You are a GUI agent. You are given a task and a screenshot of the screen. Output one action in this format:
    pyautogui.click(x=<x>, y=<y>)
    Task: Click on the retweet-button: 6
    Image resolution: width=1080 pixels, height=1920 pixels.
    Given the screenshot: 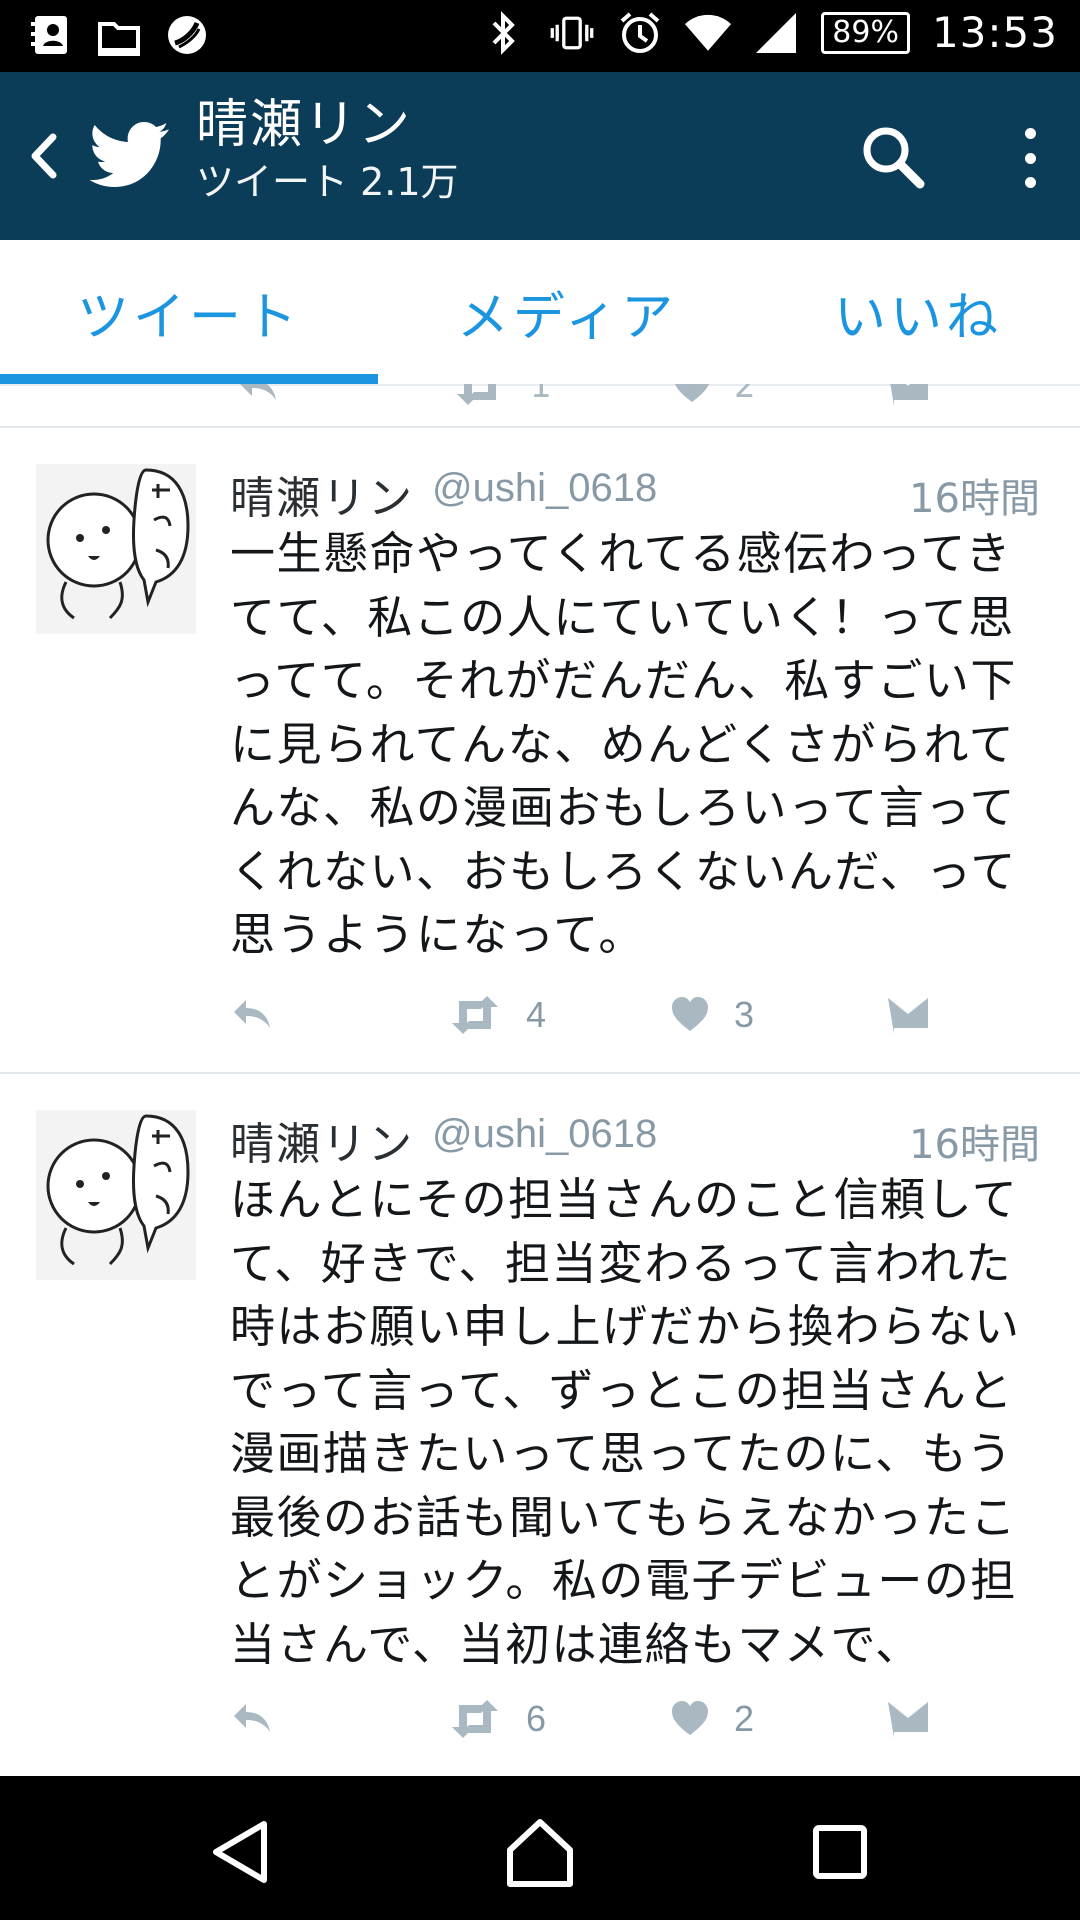 What is the action you would take?
    pyautogui.click(x=497, y=1719)
    